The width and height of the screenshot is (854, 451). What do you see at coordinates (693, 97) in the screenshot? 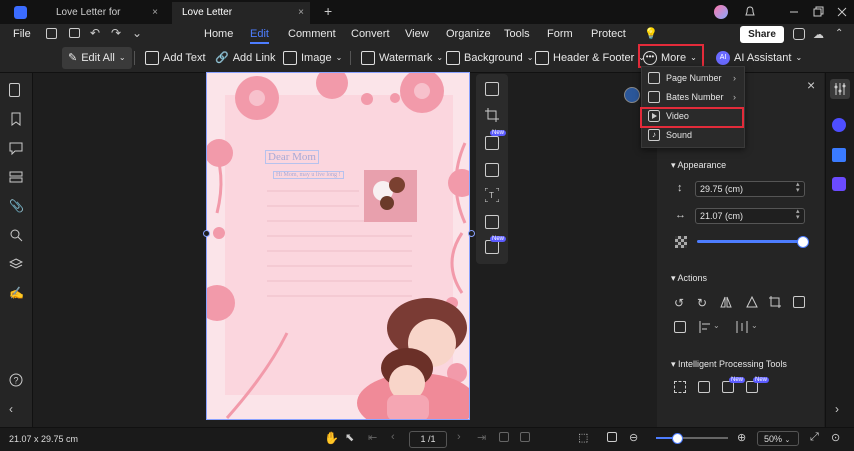
I see `menu-item-bates-number: Bates Number ›` at bounding box center [693, 97].